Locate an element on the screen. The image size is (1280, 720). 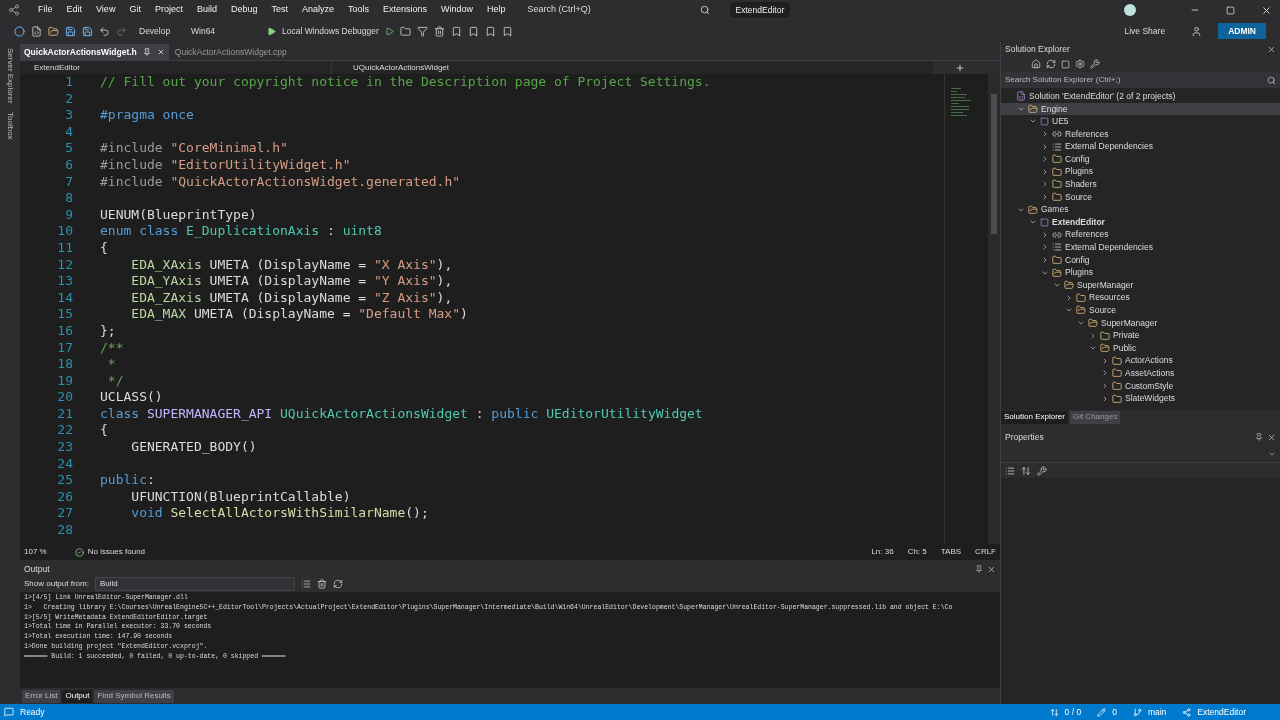
menu-item: Edit is located at coordinates (74, 10).